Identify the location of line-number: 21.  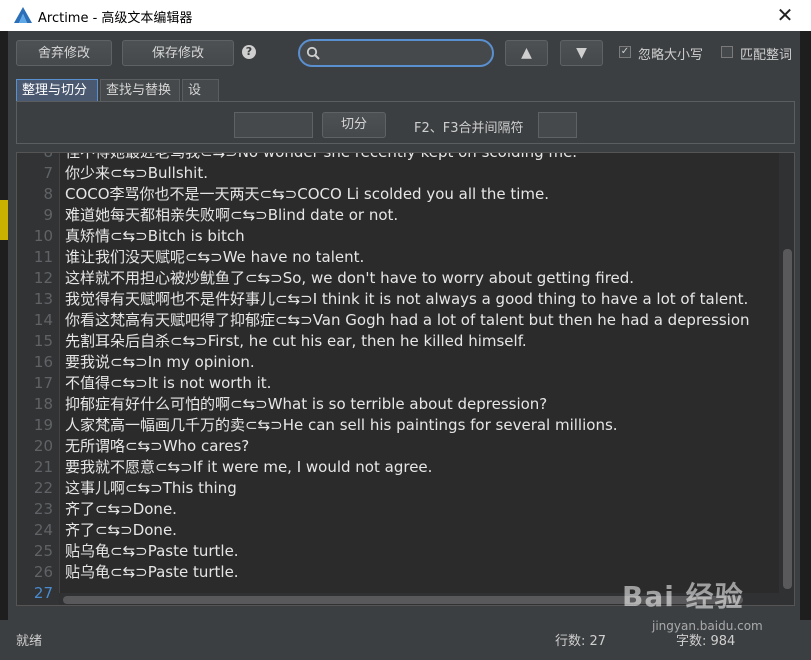
(43, 467).